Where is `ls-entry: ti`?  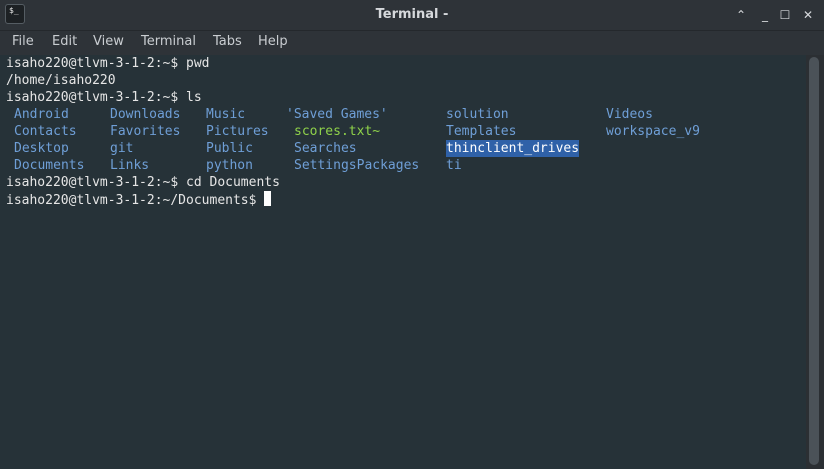 ls-entry: ti is located at coordinates (454, 165).